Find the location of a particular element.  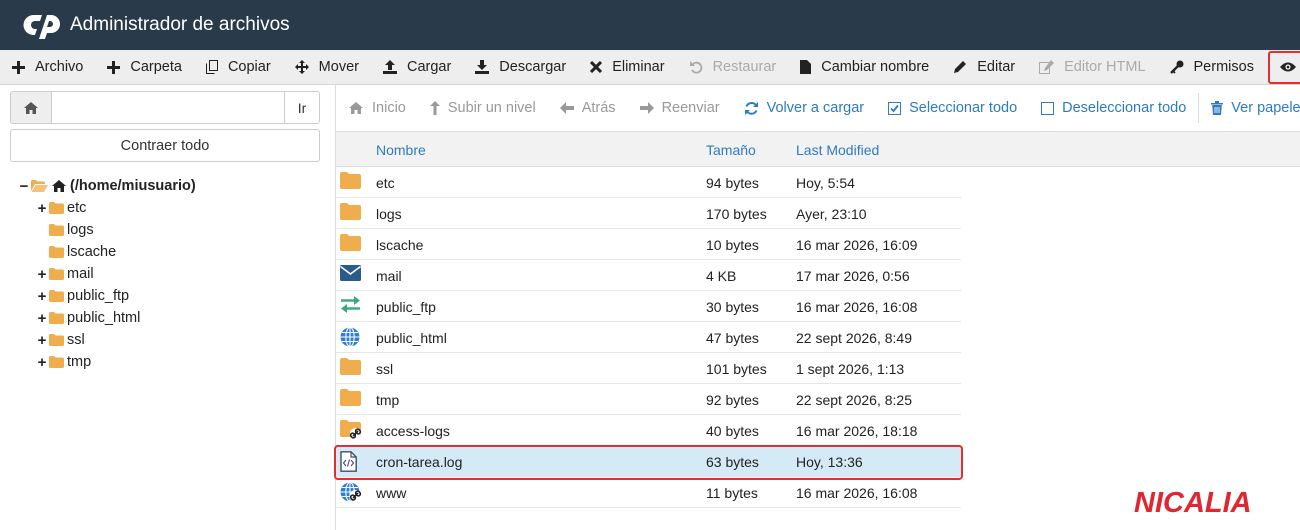

view-button: Ver is located at coordinates (1283, 67).